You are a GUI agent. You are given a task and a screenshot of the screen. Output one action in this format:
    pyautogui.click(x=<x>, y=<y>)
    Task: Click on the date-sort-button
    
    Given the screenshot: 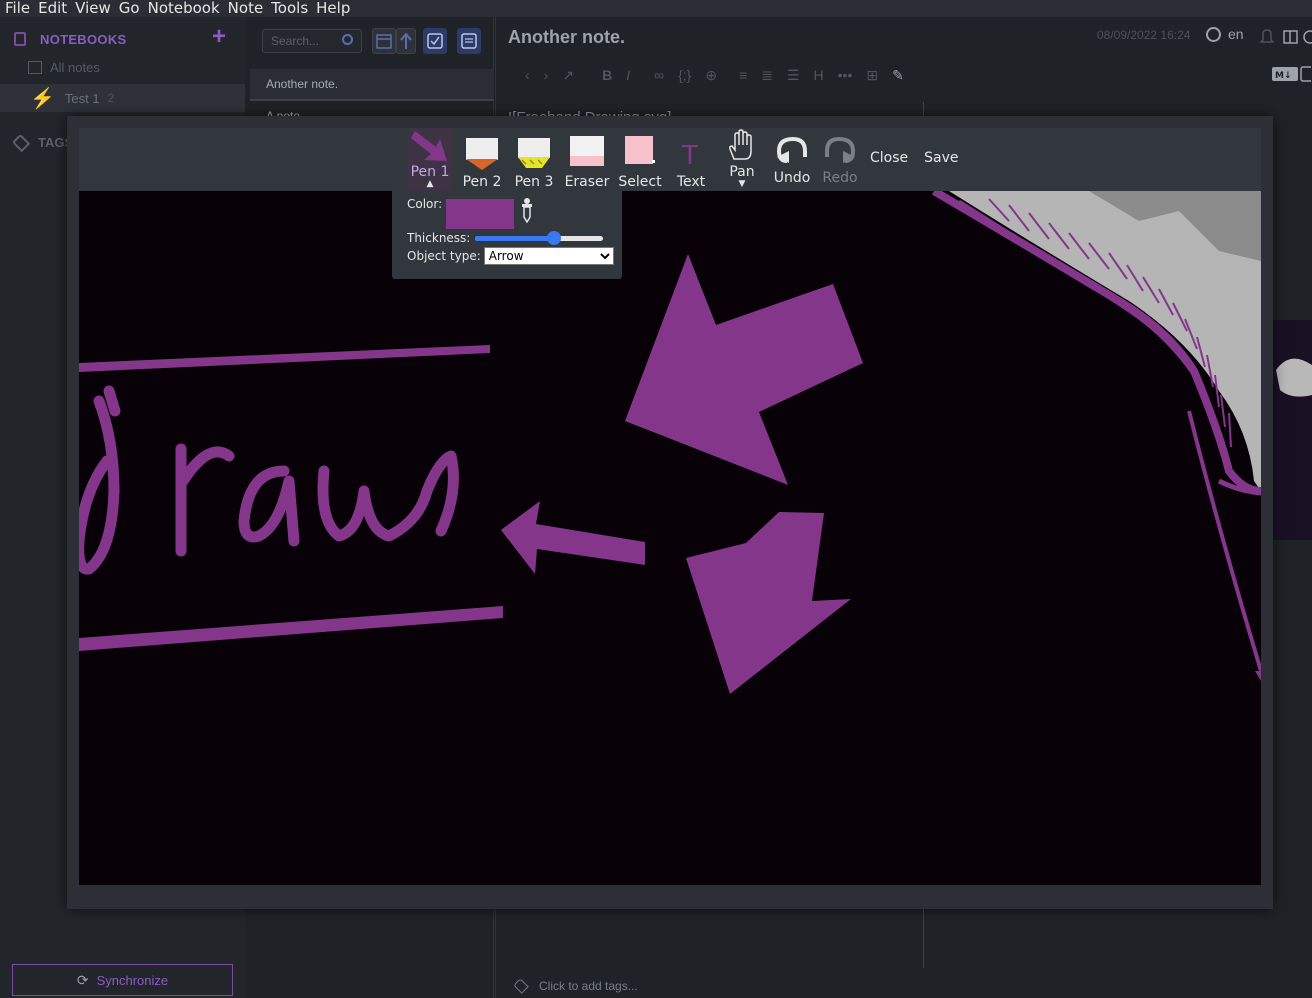 What is the action you would take?
    pyautogui.click(x=384, y=41)
    